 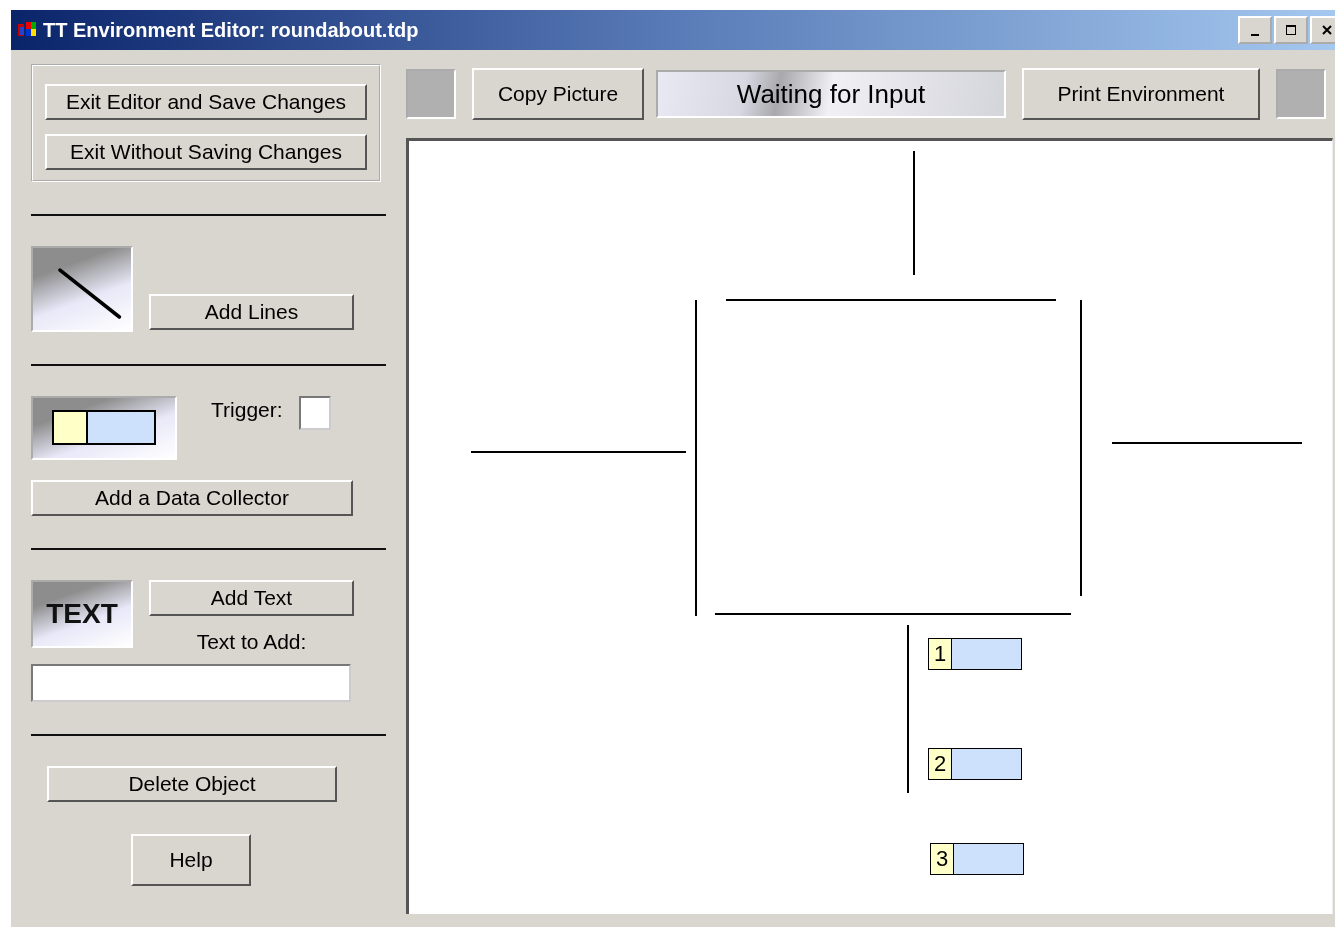 I want to click on text-input-field, so click(x=191, y=683).